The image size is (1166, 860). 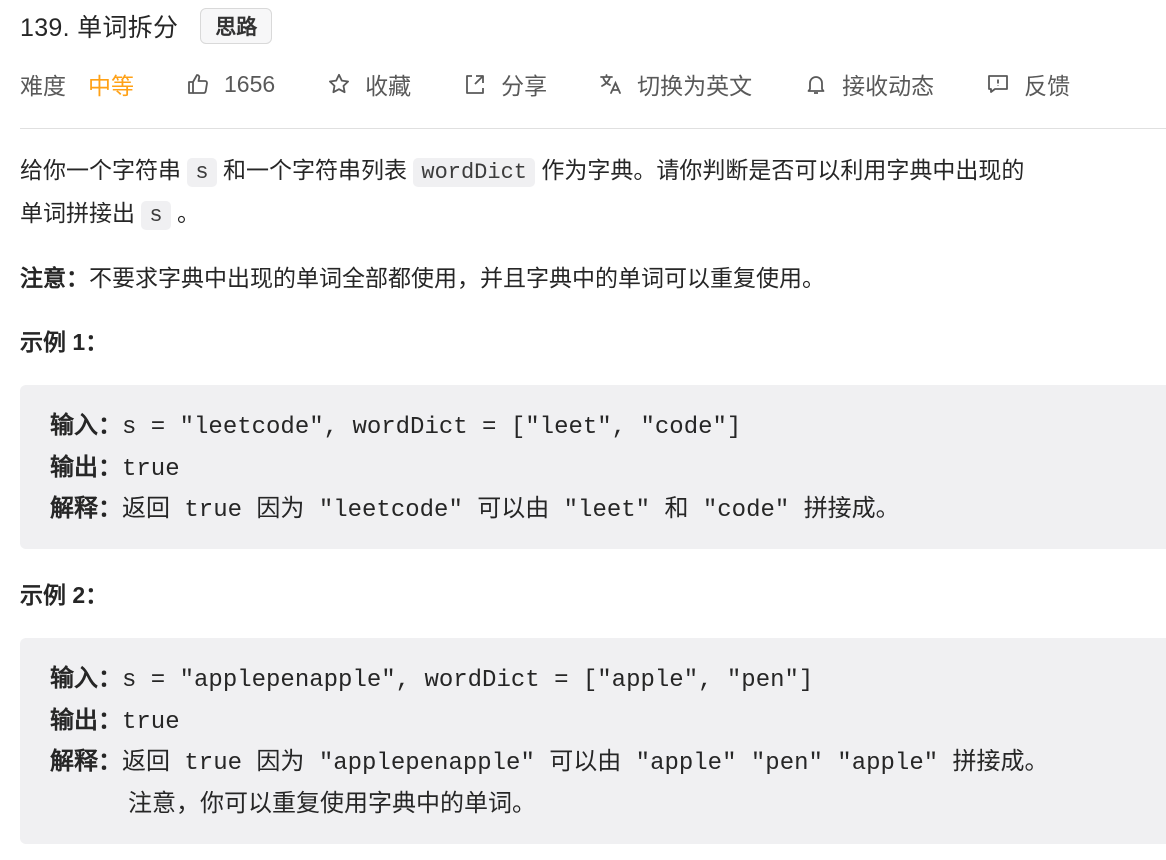 I want to click on feedback-button: 反馈, so click(x=1028, y=84).